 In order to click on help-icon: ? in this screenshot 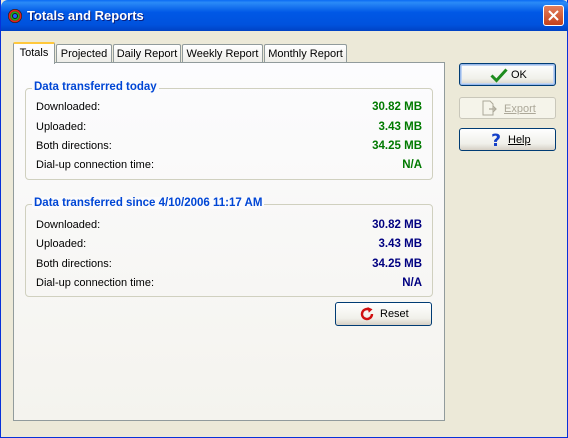, I will do `click(496, 139)`.